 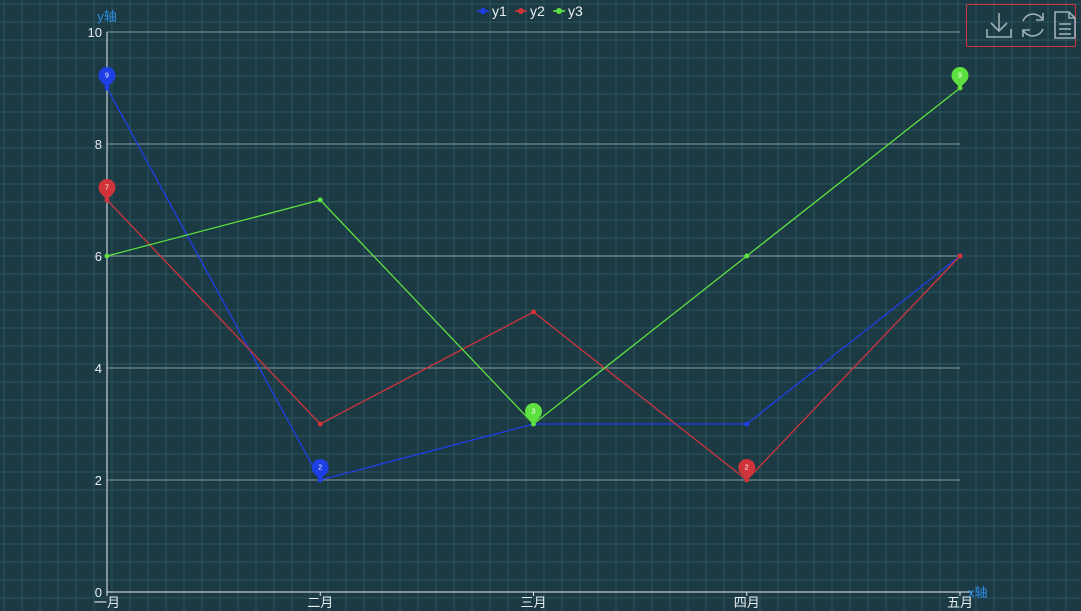 What do you see at coordinates (575, 11) in the screenshot?
I see `legend-label: y3` at bounding box center [575, 11].